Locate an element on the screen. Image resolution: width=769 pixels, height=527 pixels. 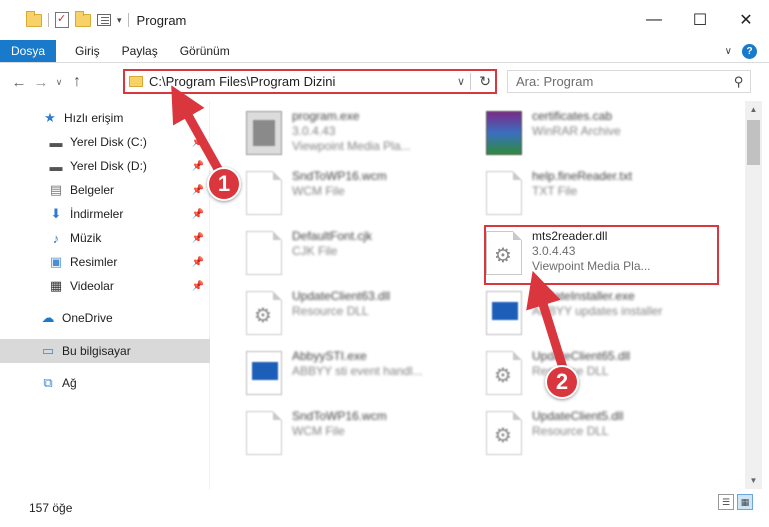
nav-label: Hızlı erişim is located at coordinates (94, 118).